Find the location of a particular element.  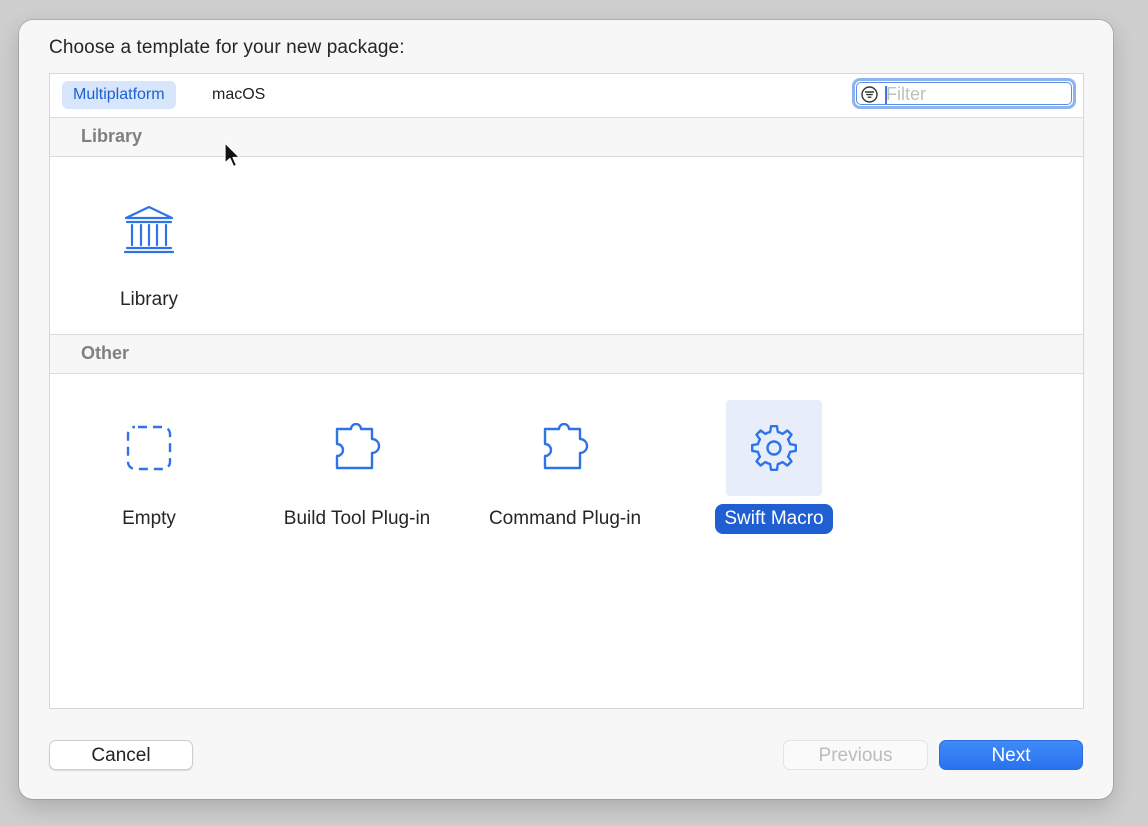

empty-dashed-square-icon is located at coordinates (149, 448).